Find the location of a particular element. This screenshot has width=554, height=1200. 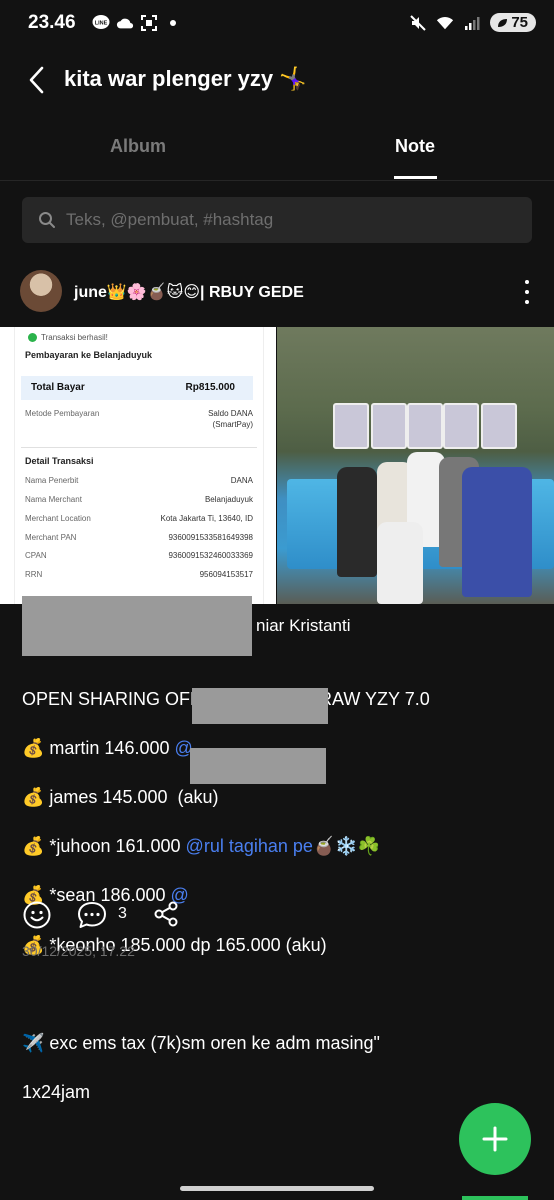

receipt-row-value: DANA is located at coordinates (241, 480).